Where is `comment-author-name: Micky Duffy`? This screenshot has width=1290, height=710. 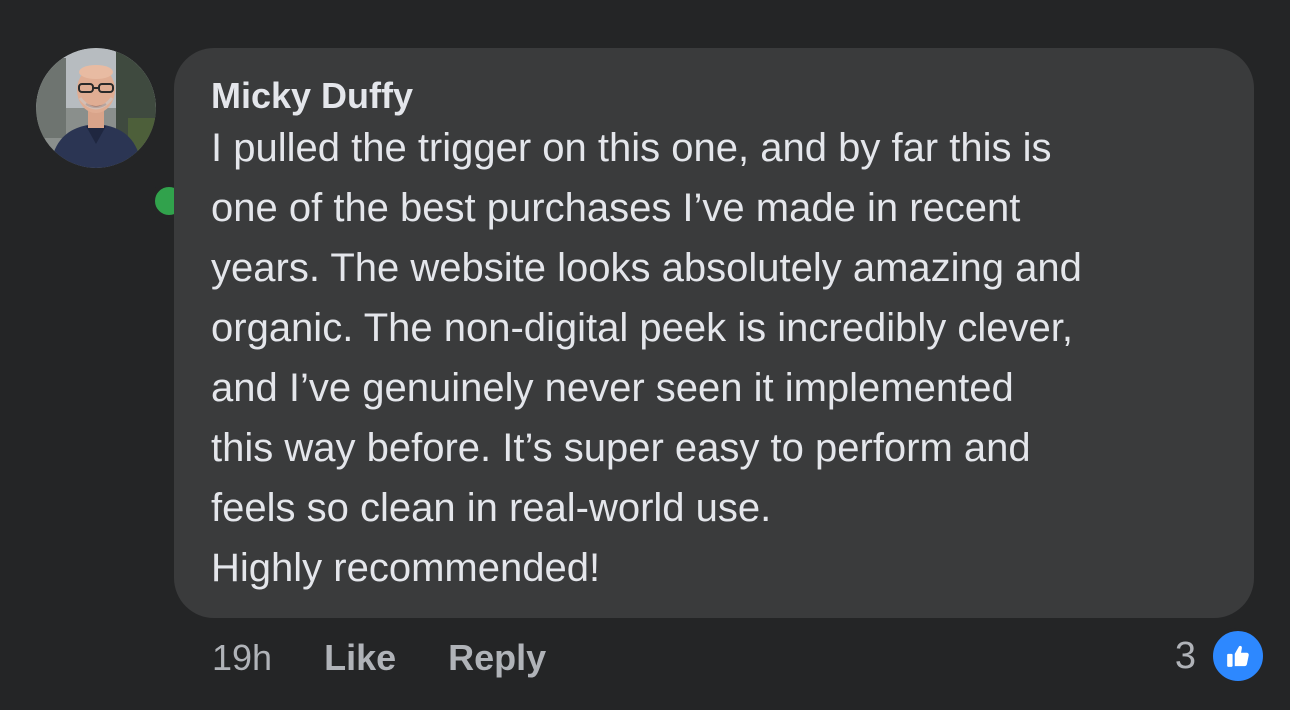
comment-author-name: Micky Duffy is located at coordinates (312, 96).